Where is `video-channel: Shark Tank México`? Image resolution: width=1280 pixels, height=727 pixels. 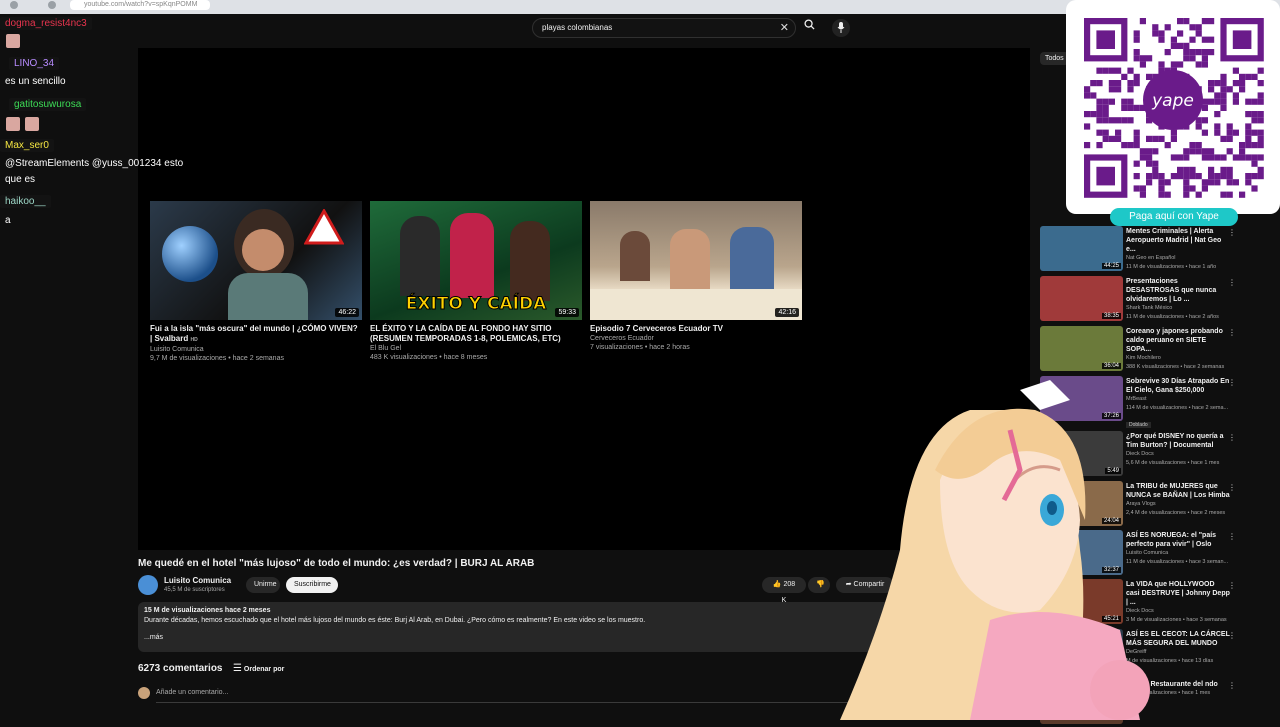 video-channel: Shark Tank México is located at coordinates (1178, 308).